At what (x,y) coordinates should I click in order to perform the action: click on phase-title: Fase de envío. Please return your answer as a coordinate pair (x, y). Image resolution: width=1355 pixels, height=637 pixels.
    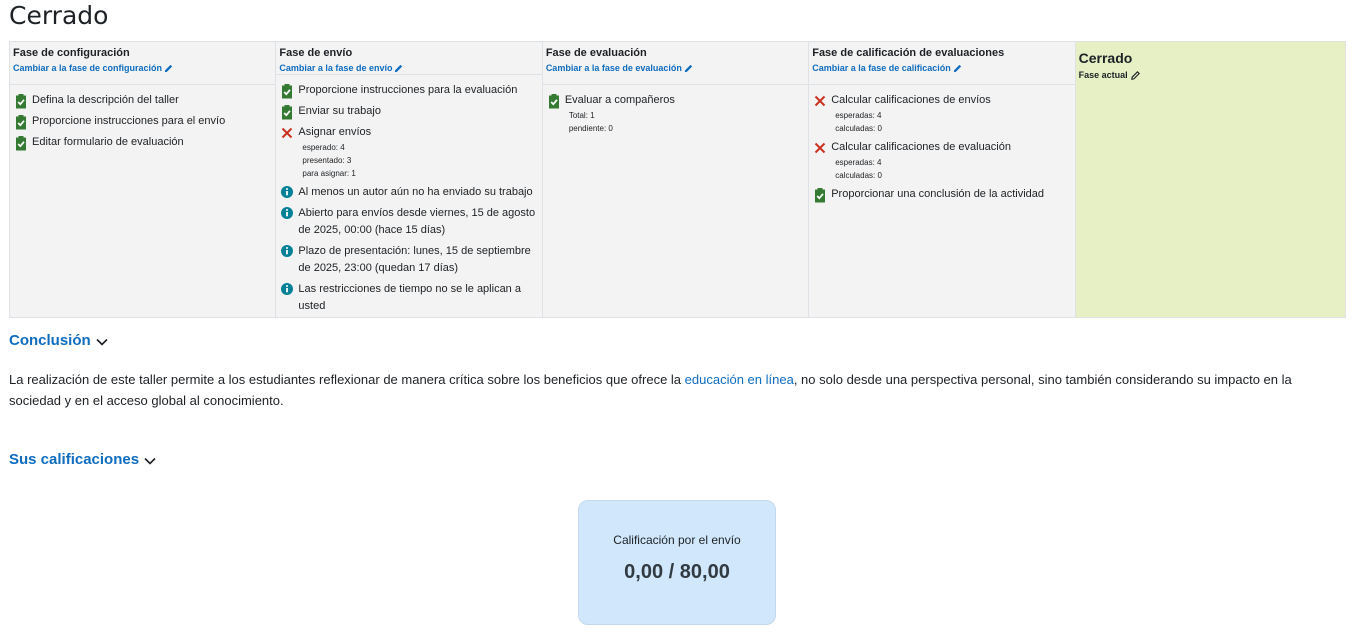
    Looking at the image, I should click on (316, 53).